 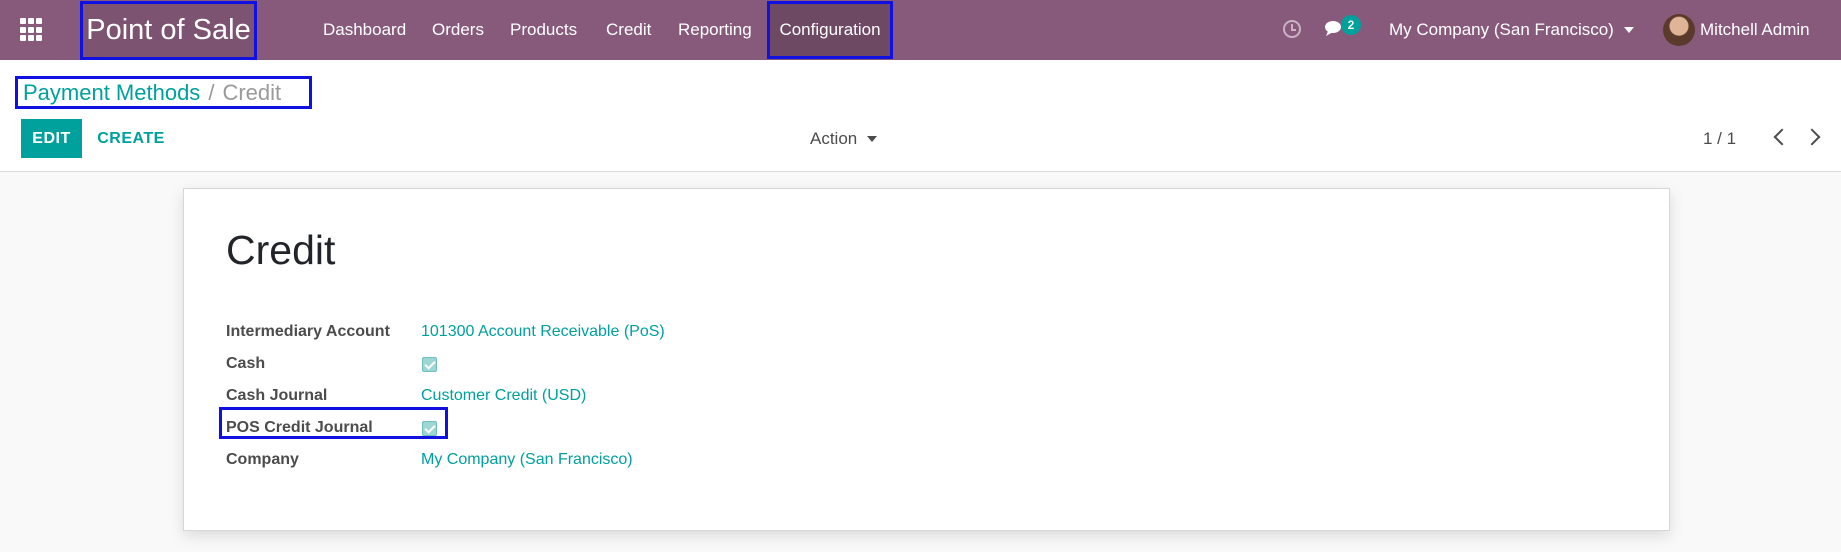 I want to click on menu-reporting: Reporting, so click(x=715, y=30).